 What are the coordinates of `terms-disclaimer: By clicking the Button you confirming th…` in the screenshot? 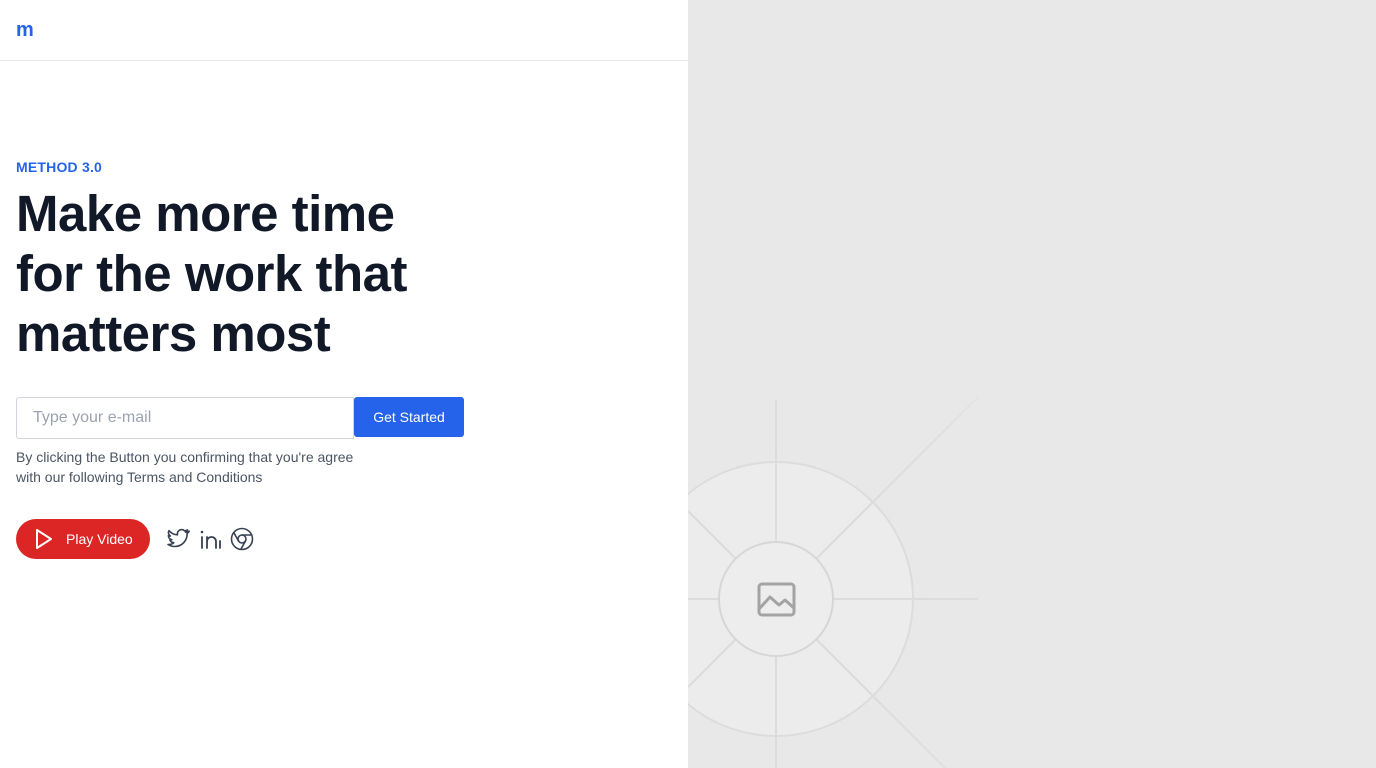 It's located at (206, 467).